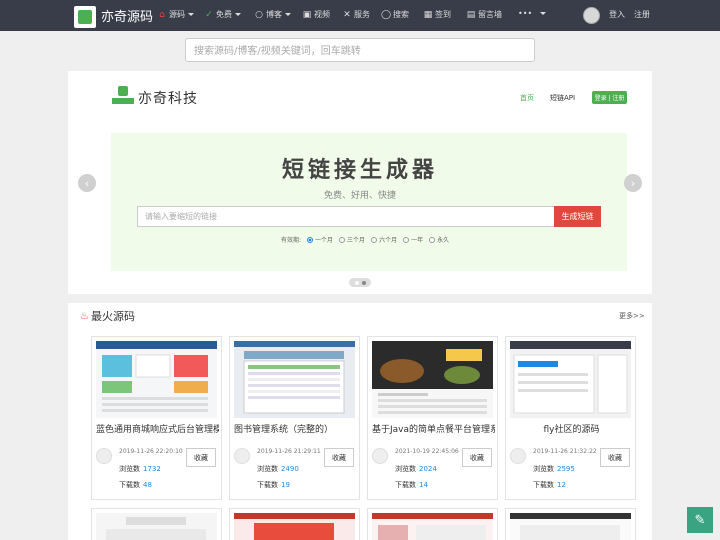 The width and height of the screenshot is (720, 540). What do you see at coordinates (577, 216) in the screenshot?
I see `generate-button: 生成短链` at bounding box center [577, 216].